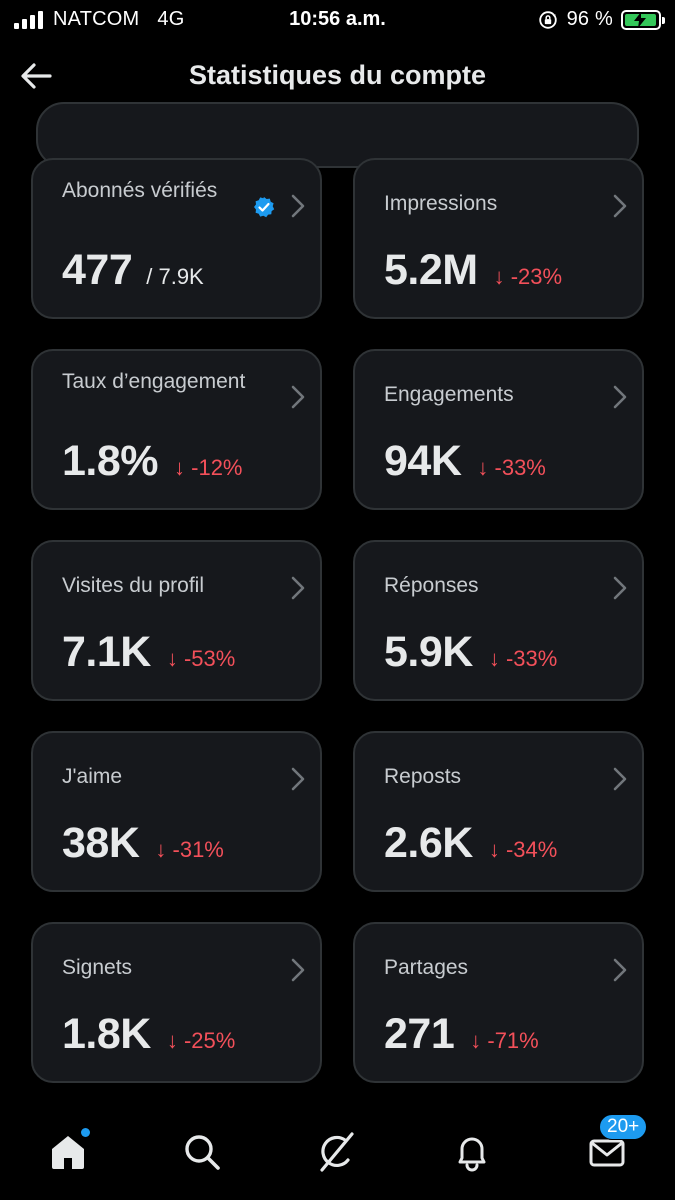 Image resolution: width=675 pixels, height=1200 pixels. I want to click on nav-notifications, so click(472, 1152).